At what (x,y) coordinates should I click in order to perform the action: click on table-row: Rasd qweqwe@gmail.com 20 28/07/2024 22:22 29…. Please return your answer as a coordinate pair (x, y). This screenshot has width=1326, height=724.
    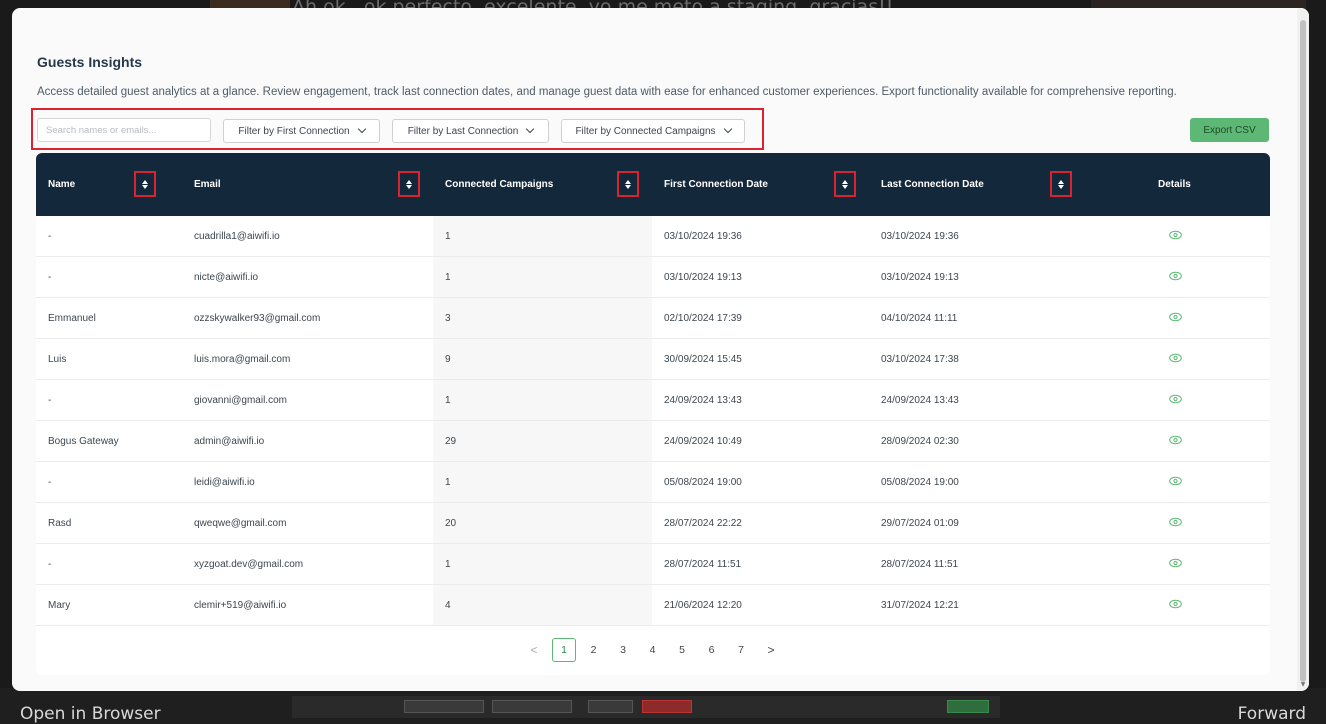
    Looking at the image, I should click on (653, 523).